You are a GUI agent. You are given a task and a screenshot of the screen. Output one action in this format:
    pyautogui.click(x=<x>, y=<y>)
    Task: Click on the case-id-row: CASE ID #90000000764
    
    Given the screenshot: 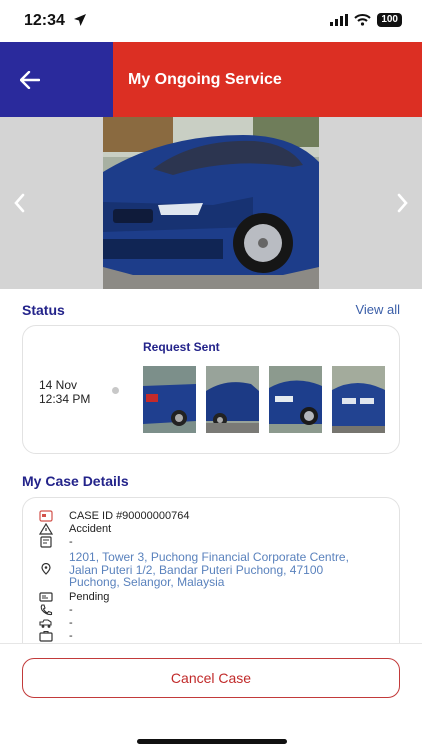 What is the action you would take?
    pyautogui.click(x=114, y=516)
    